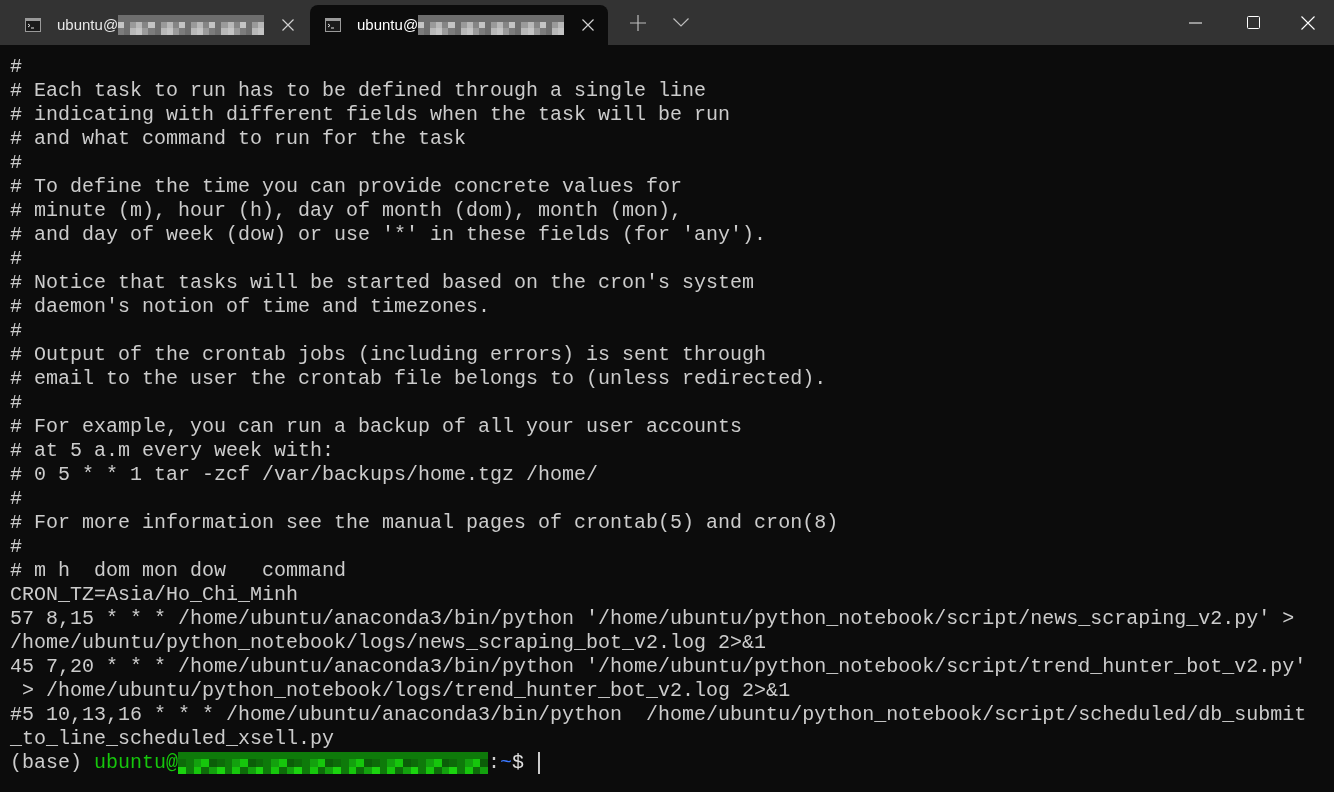 This screenshot has height=792, width=1334. Describe the element at coordinates (506, 763) in the screenshot. I see `prompt-path: :~$` at that location.